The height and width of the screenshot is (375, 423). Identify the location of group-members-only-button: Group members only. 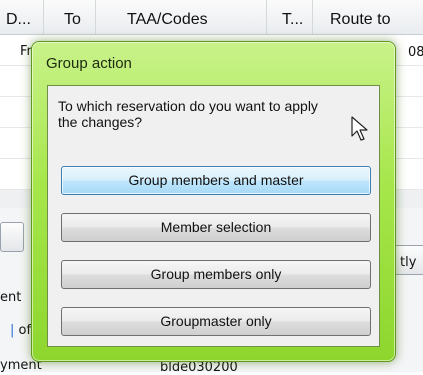
(216, 274).